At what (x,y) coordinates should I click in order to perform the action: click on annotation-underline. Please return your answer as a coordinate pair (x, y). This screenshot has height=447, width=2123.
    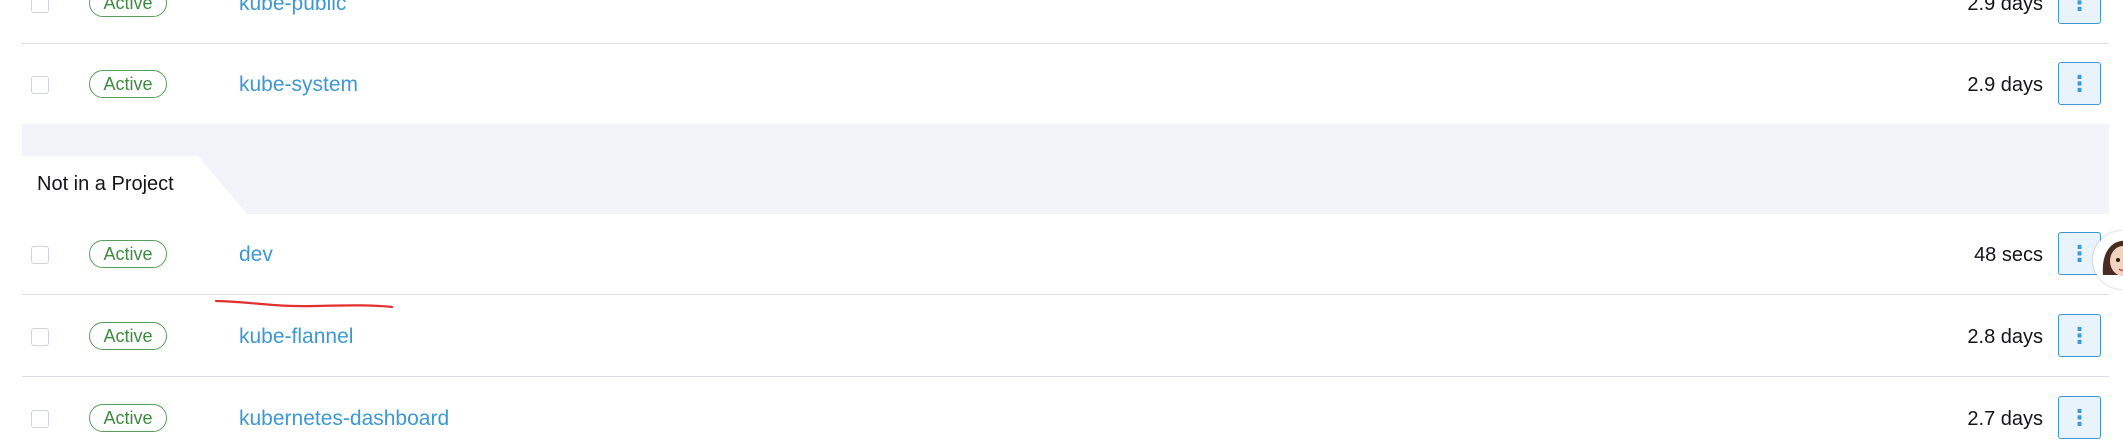
    Looking at the image, I should click on (304, 304).